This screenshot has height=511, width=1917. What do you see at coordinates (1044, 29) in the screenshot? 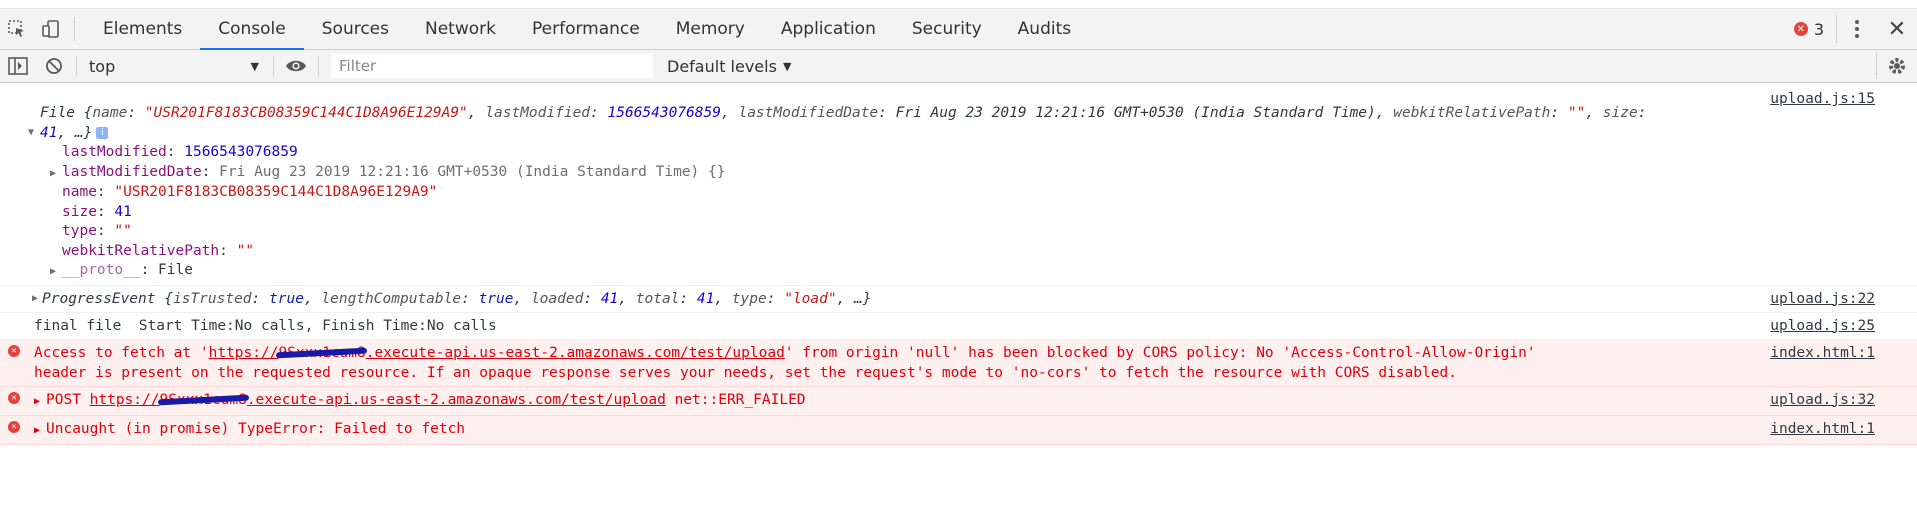
I see `tab-audits: Audits` at bounding box center [1044, 29].